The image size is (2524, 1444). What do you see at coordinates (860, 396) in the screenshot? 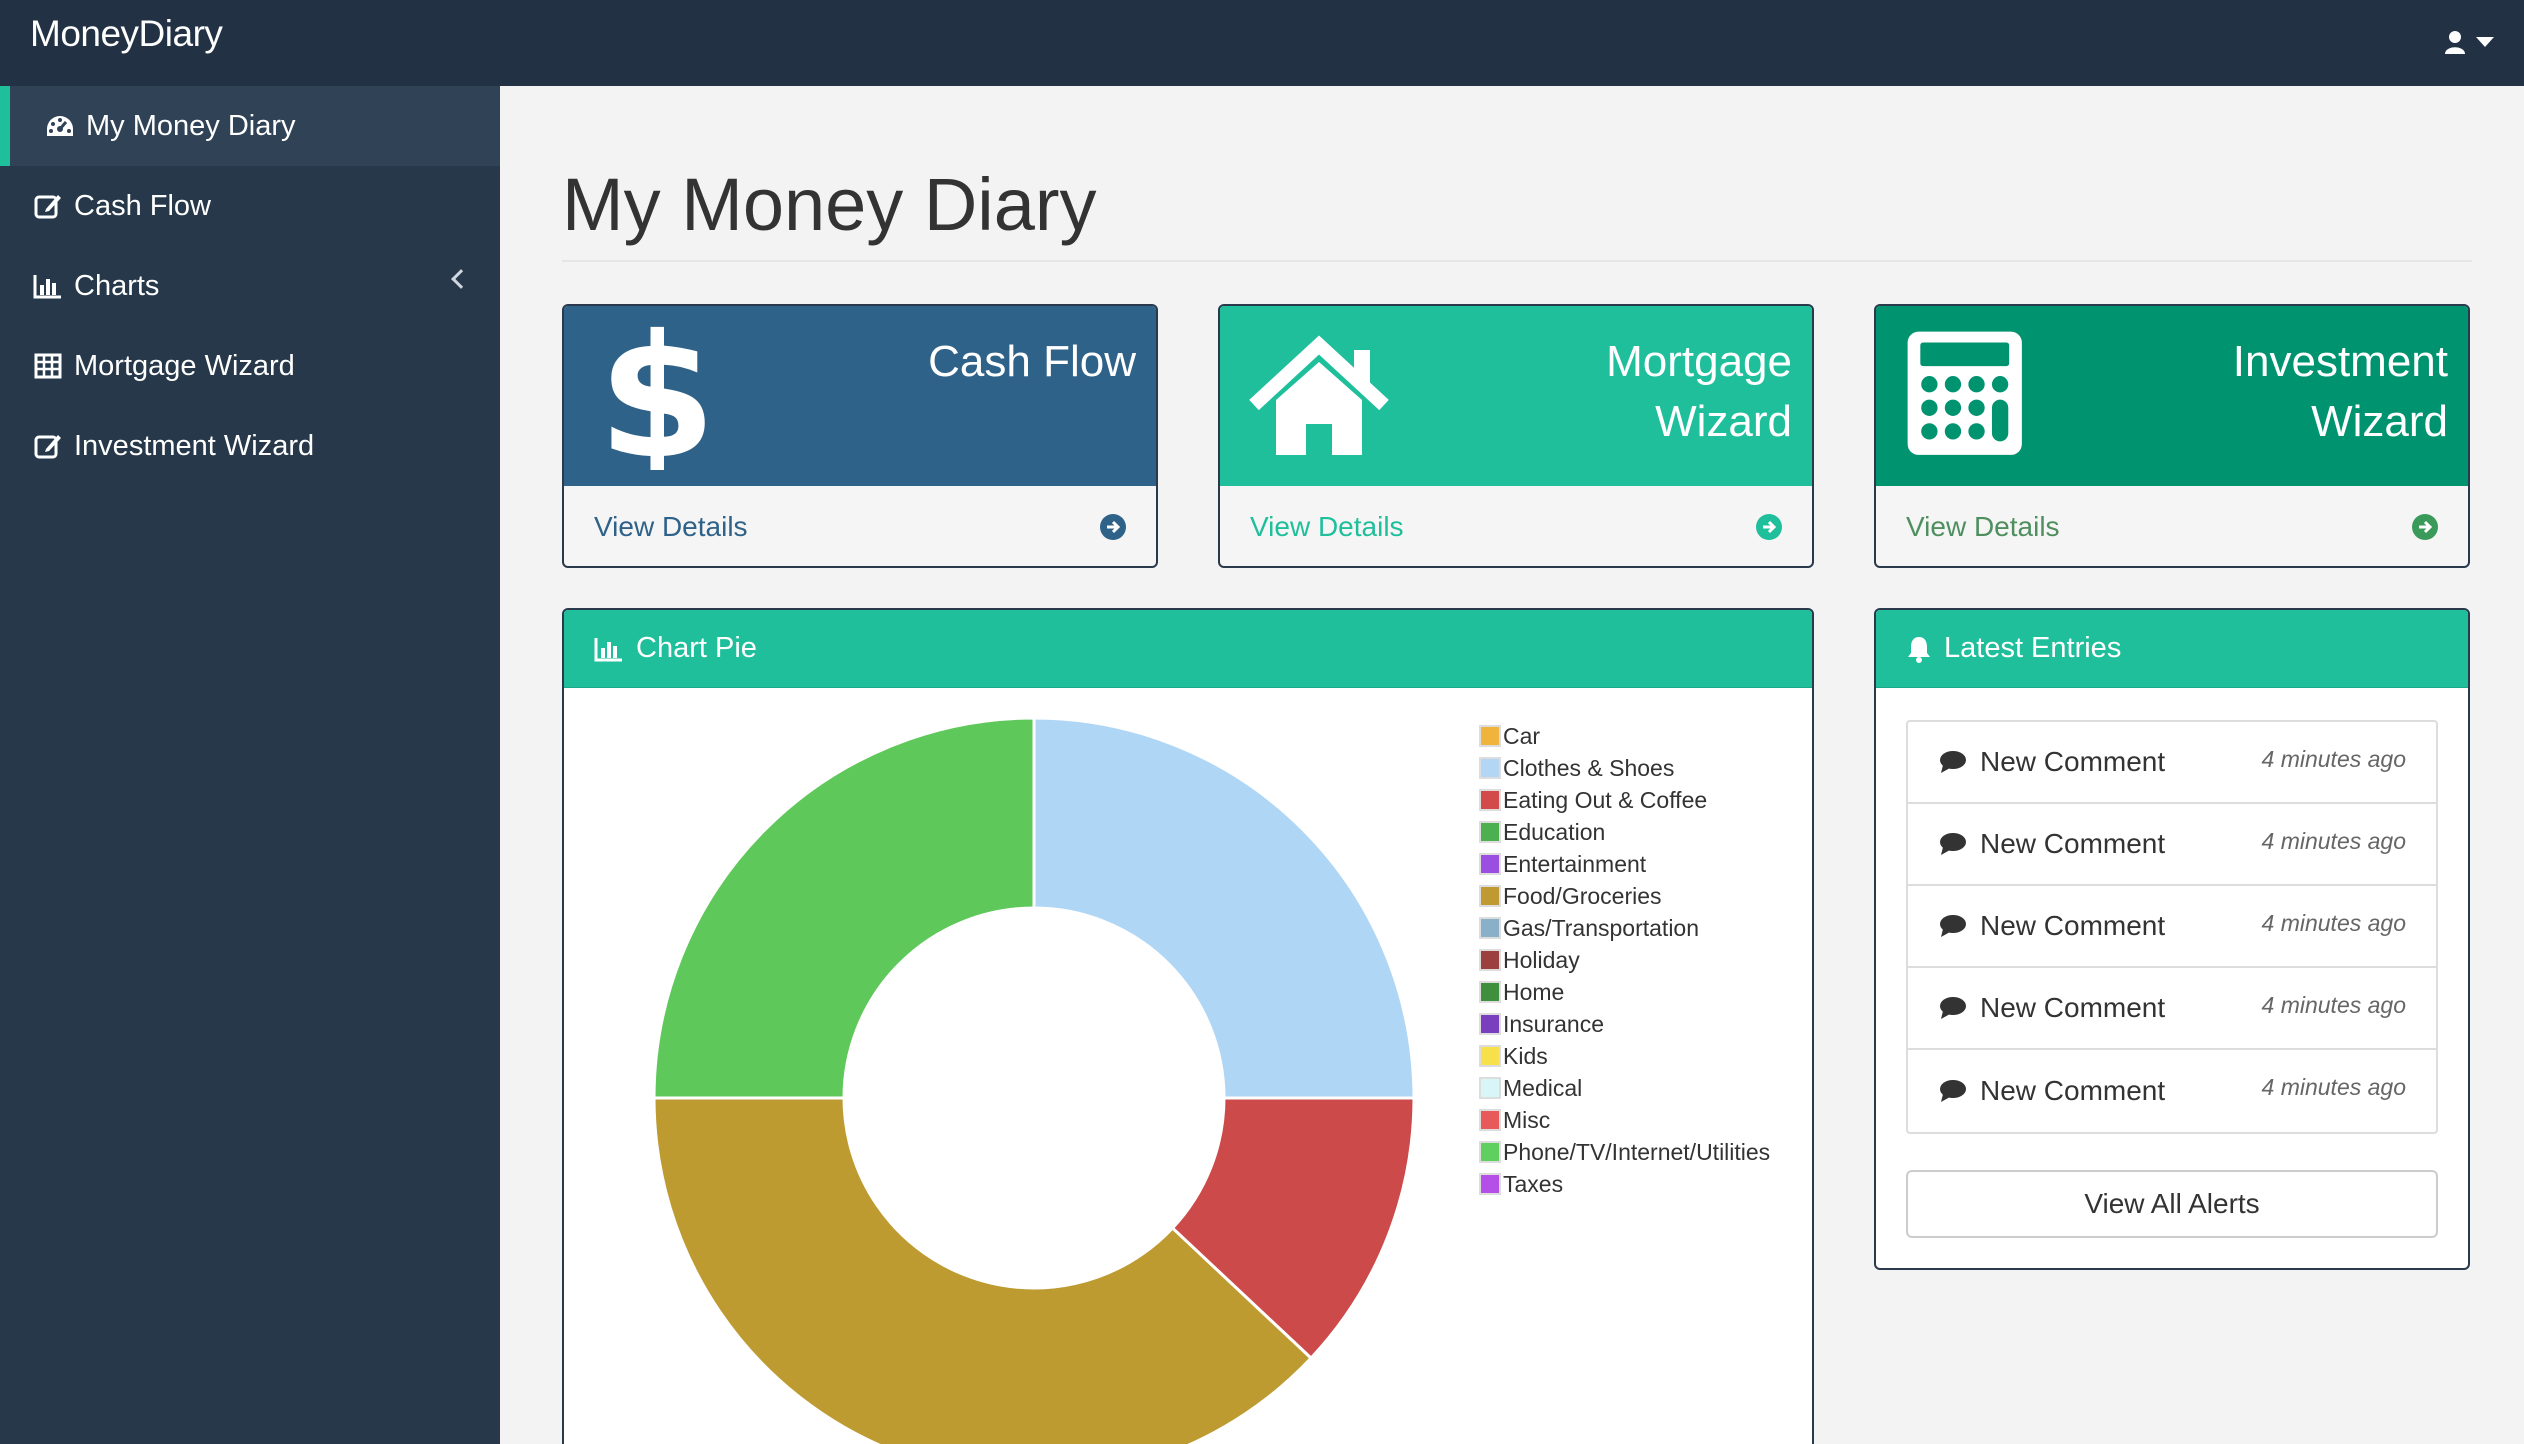
I see `card-header: $ Cash Flow` at bounding box center [860, 396].